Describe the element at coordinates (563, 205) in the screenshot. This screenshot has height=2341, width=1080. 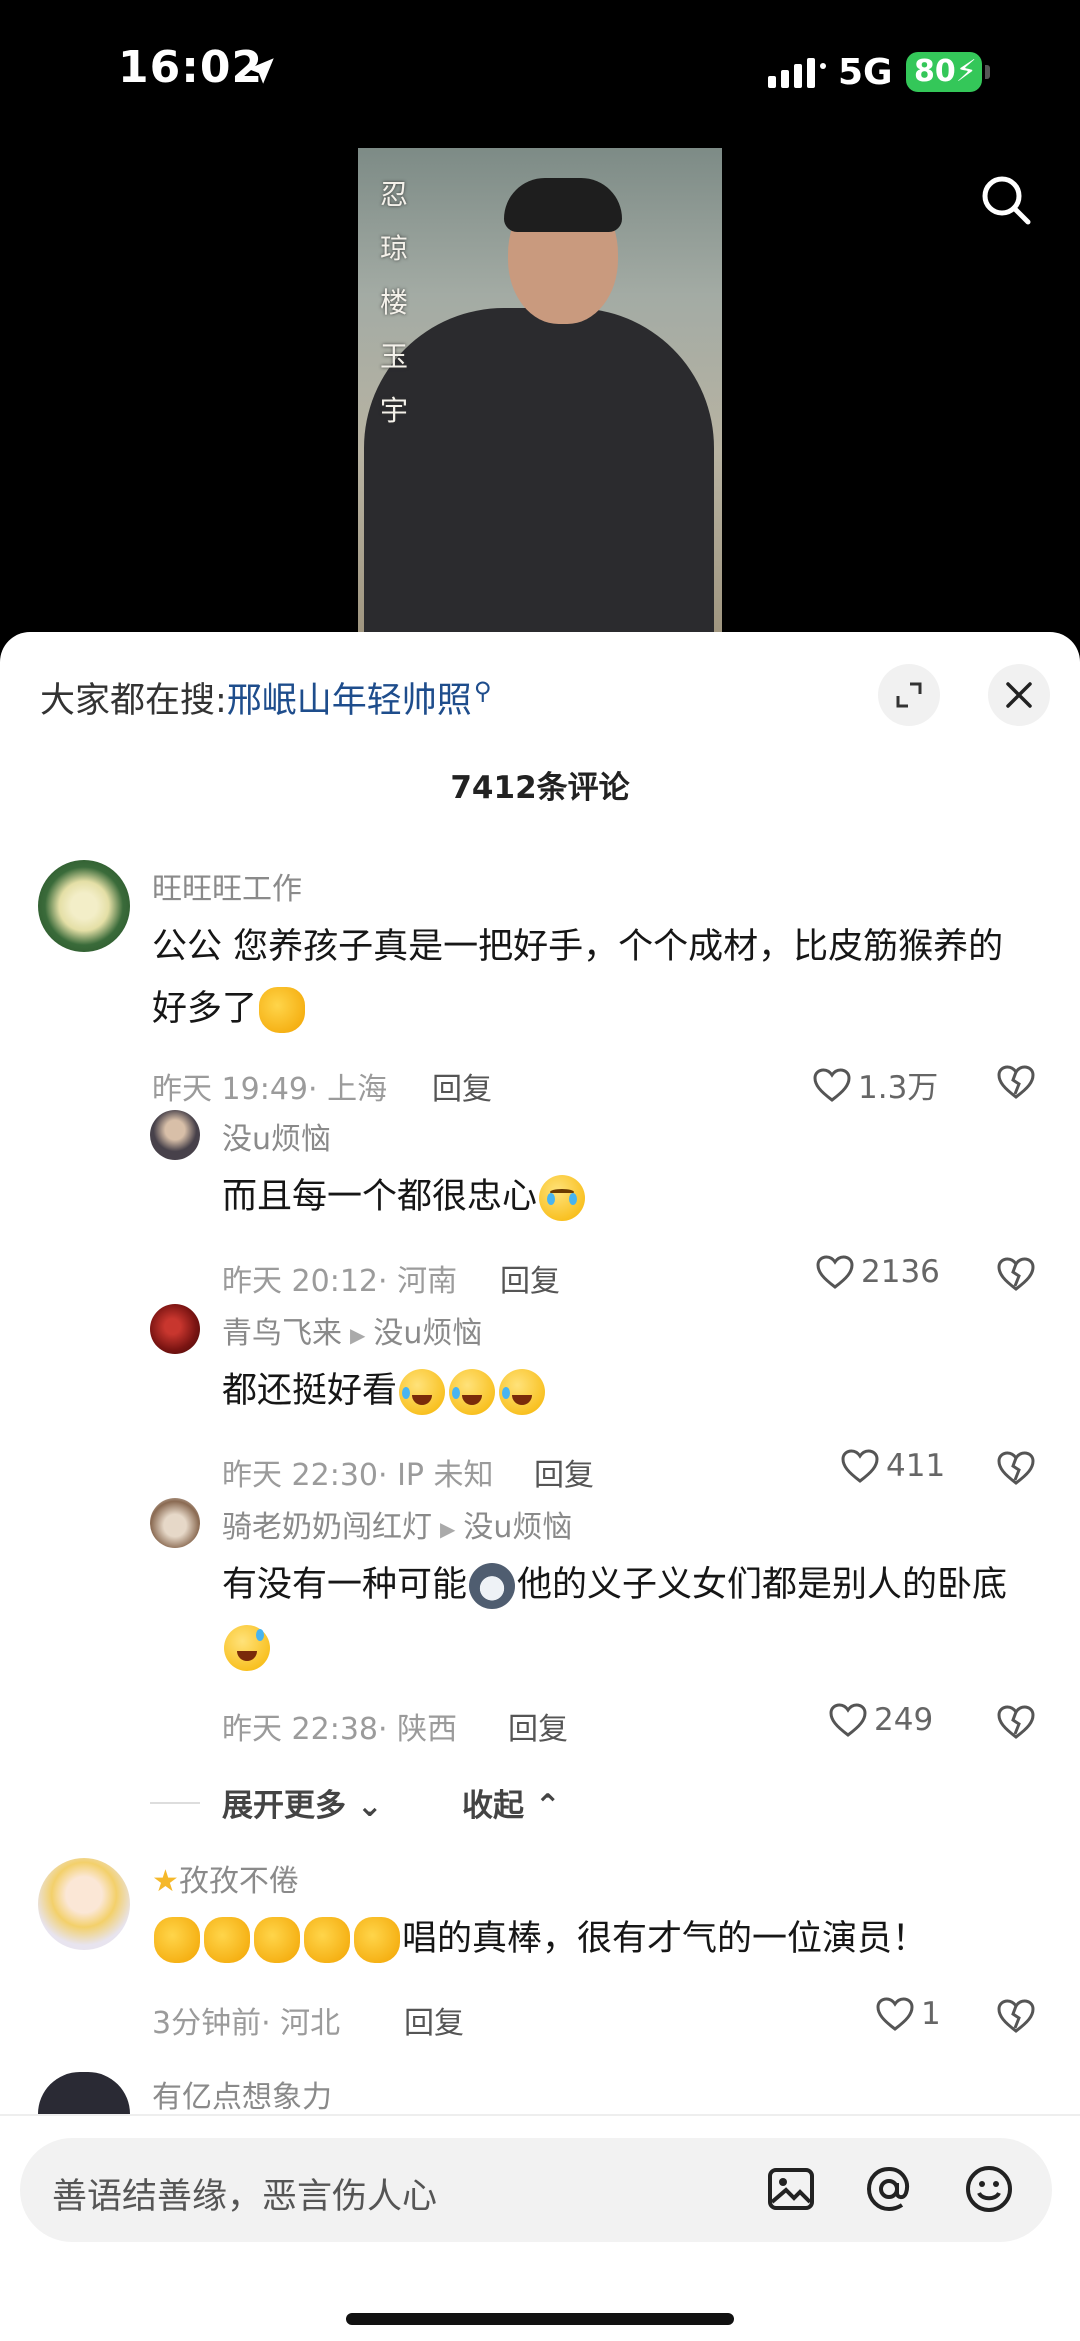
I see `video-figure-hair` at that location.